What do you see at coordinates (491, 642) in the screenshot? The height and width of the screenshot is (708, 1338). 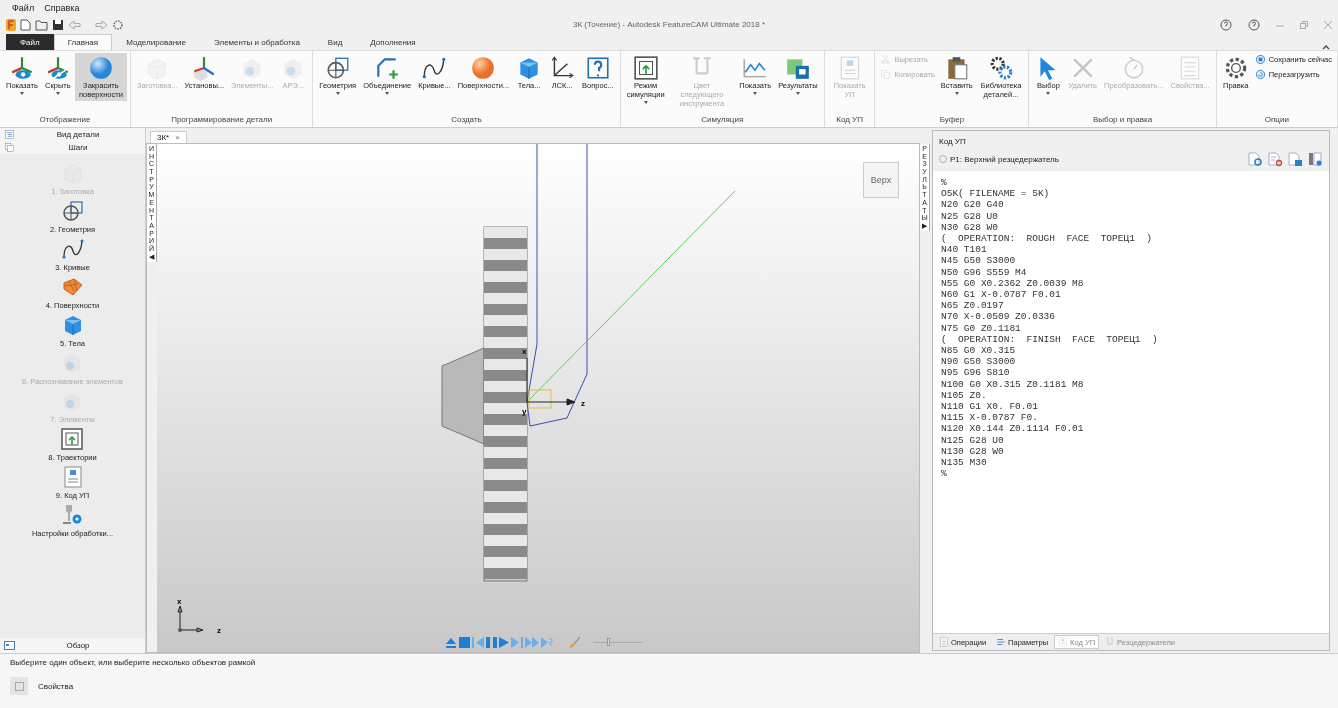 I see `pause-icon` at bounding box center [491, 642].